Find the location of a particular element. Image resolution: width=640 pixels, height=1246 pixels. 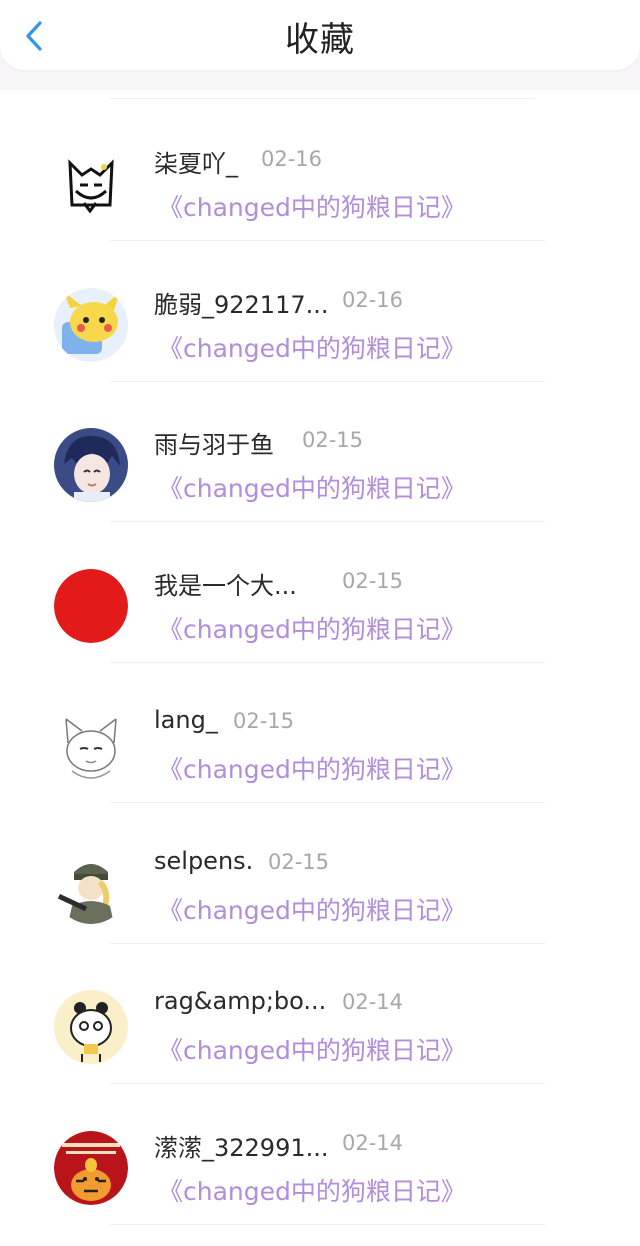

favorite-item: lang_ 02-15 《changed中的狗粮日记》 is located at coordinates (320, 732).